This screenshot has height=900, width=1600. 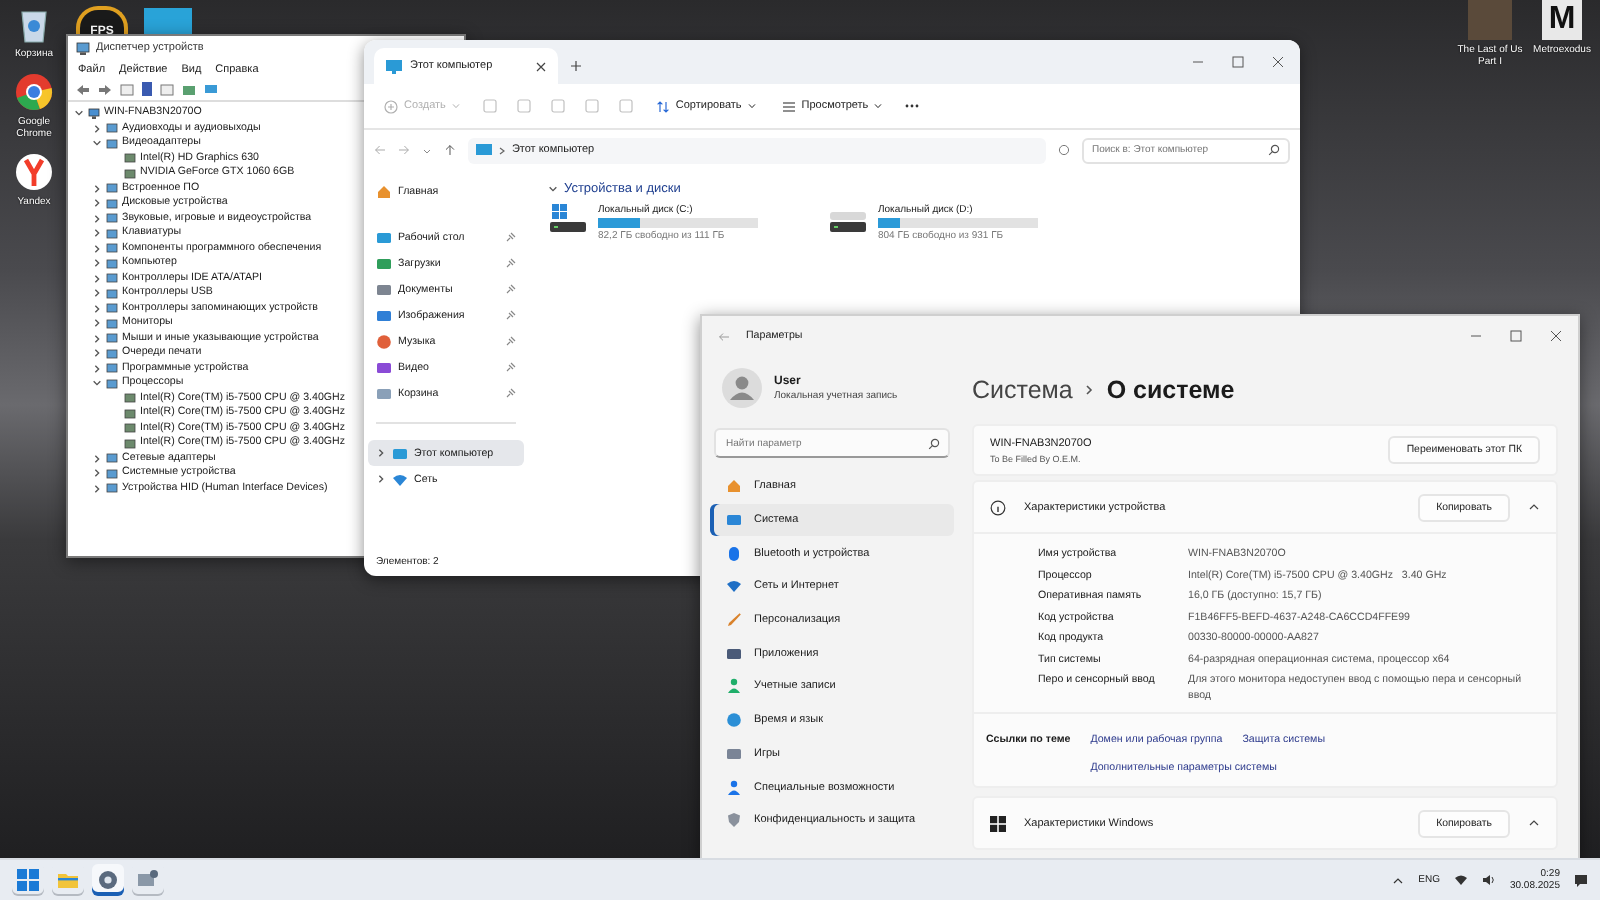 What do you see at coordinates (788, 106) in the screenshot?
I see `list-icon` at bounding box center [788, 106].